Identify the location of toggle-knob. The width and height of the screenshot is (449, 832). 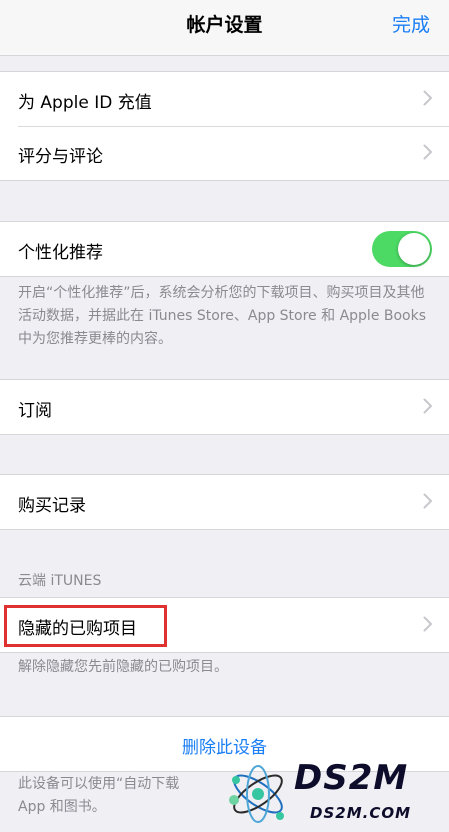
(414, 249).